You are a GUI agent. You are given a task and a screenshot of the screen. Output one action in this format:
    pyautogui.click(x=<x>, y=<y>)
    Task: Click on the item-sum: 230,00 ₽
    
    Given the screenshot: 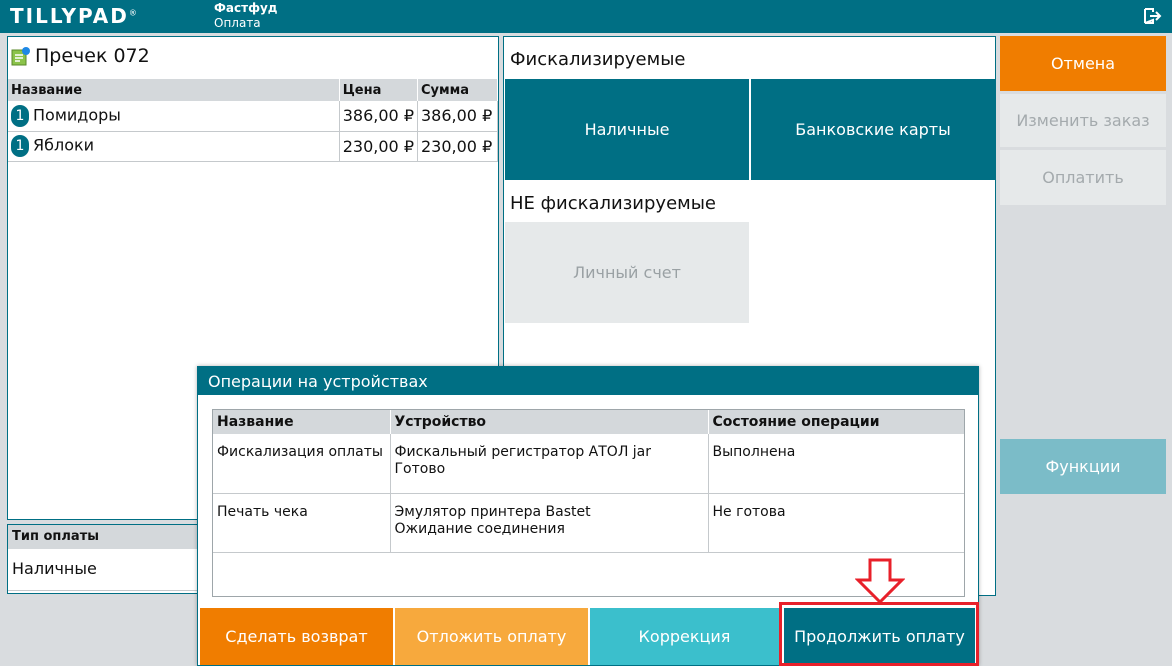 What is the action you would take?
    pyautogui.click(x=457, y=146)
    